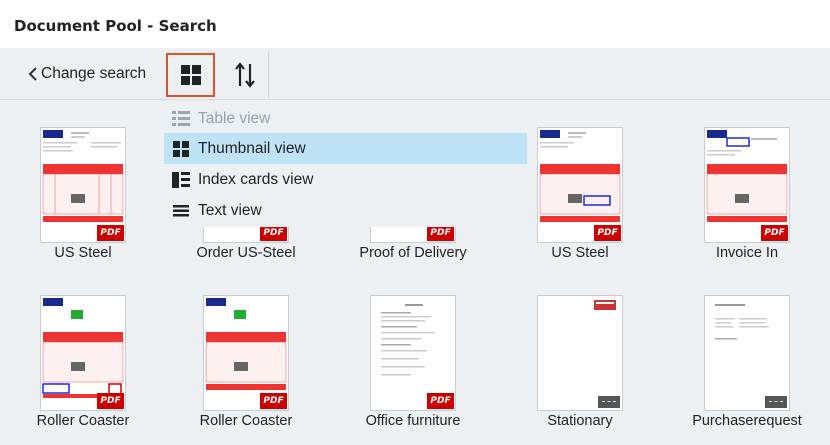 This screenshot has width=830, height=445. What do you see at coordinates (181, 148) in the screenshot?
I see `thumbnail-view-icon` at bounding box center [181, 148].